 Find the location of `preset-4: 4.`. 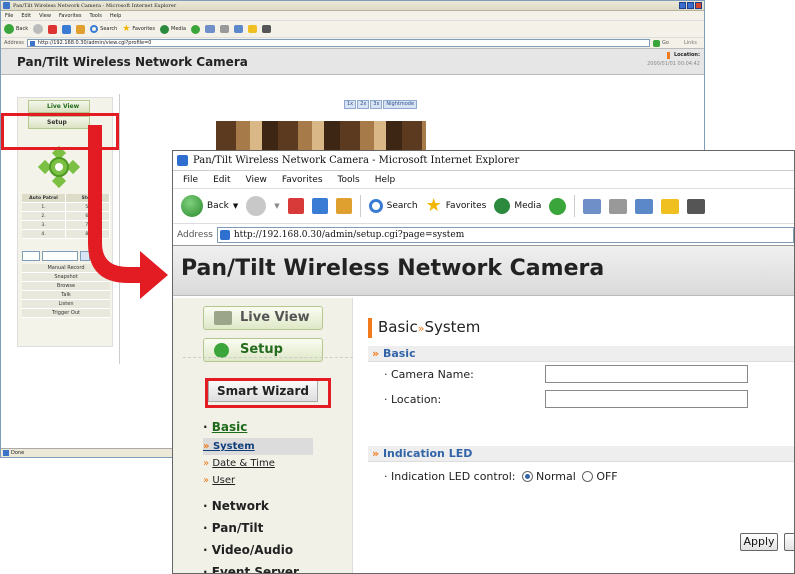

preset-4: 4. is located at coordinates (44, 234).